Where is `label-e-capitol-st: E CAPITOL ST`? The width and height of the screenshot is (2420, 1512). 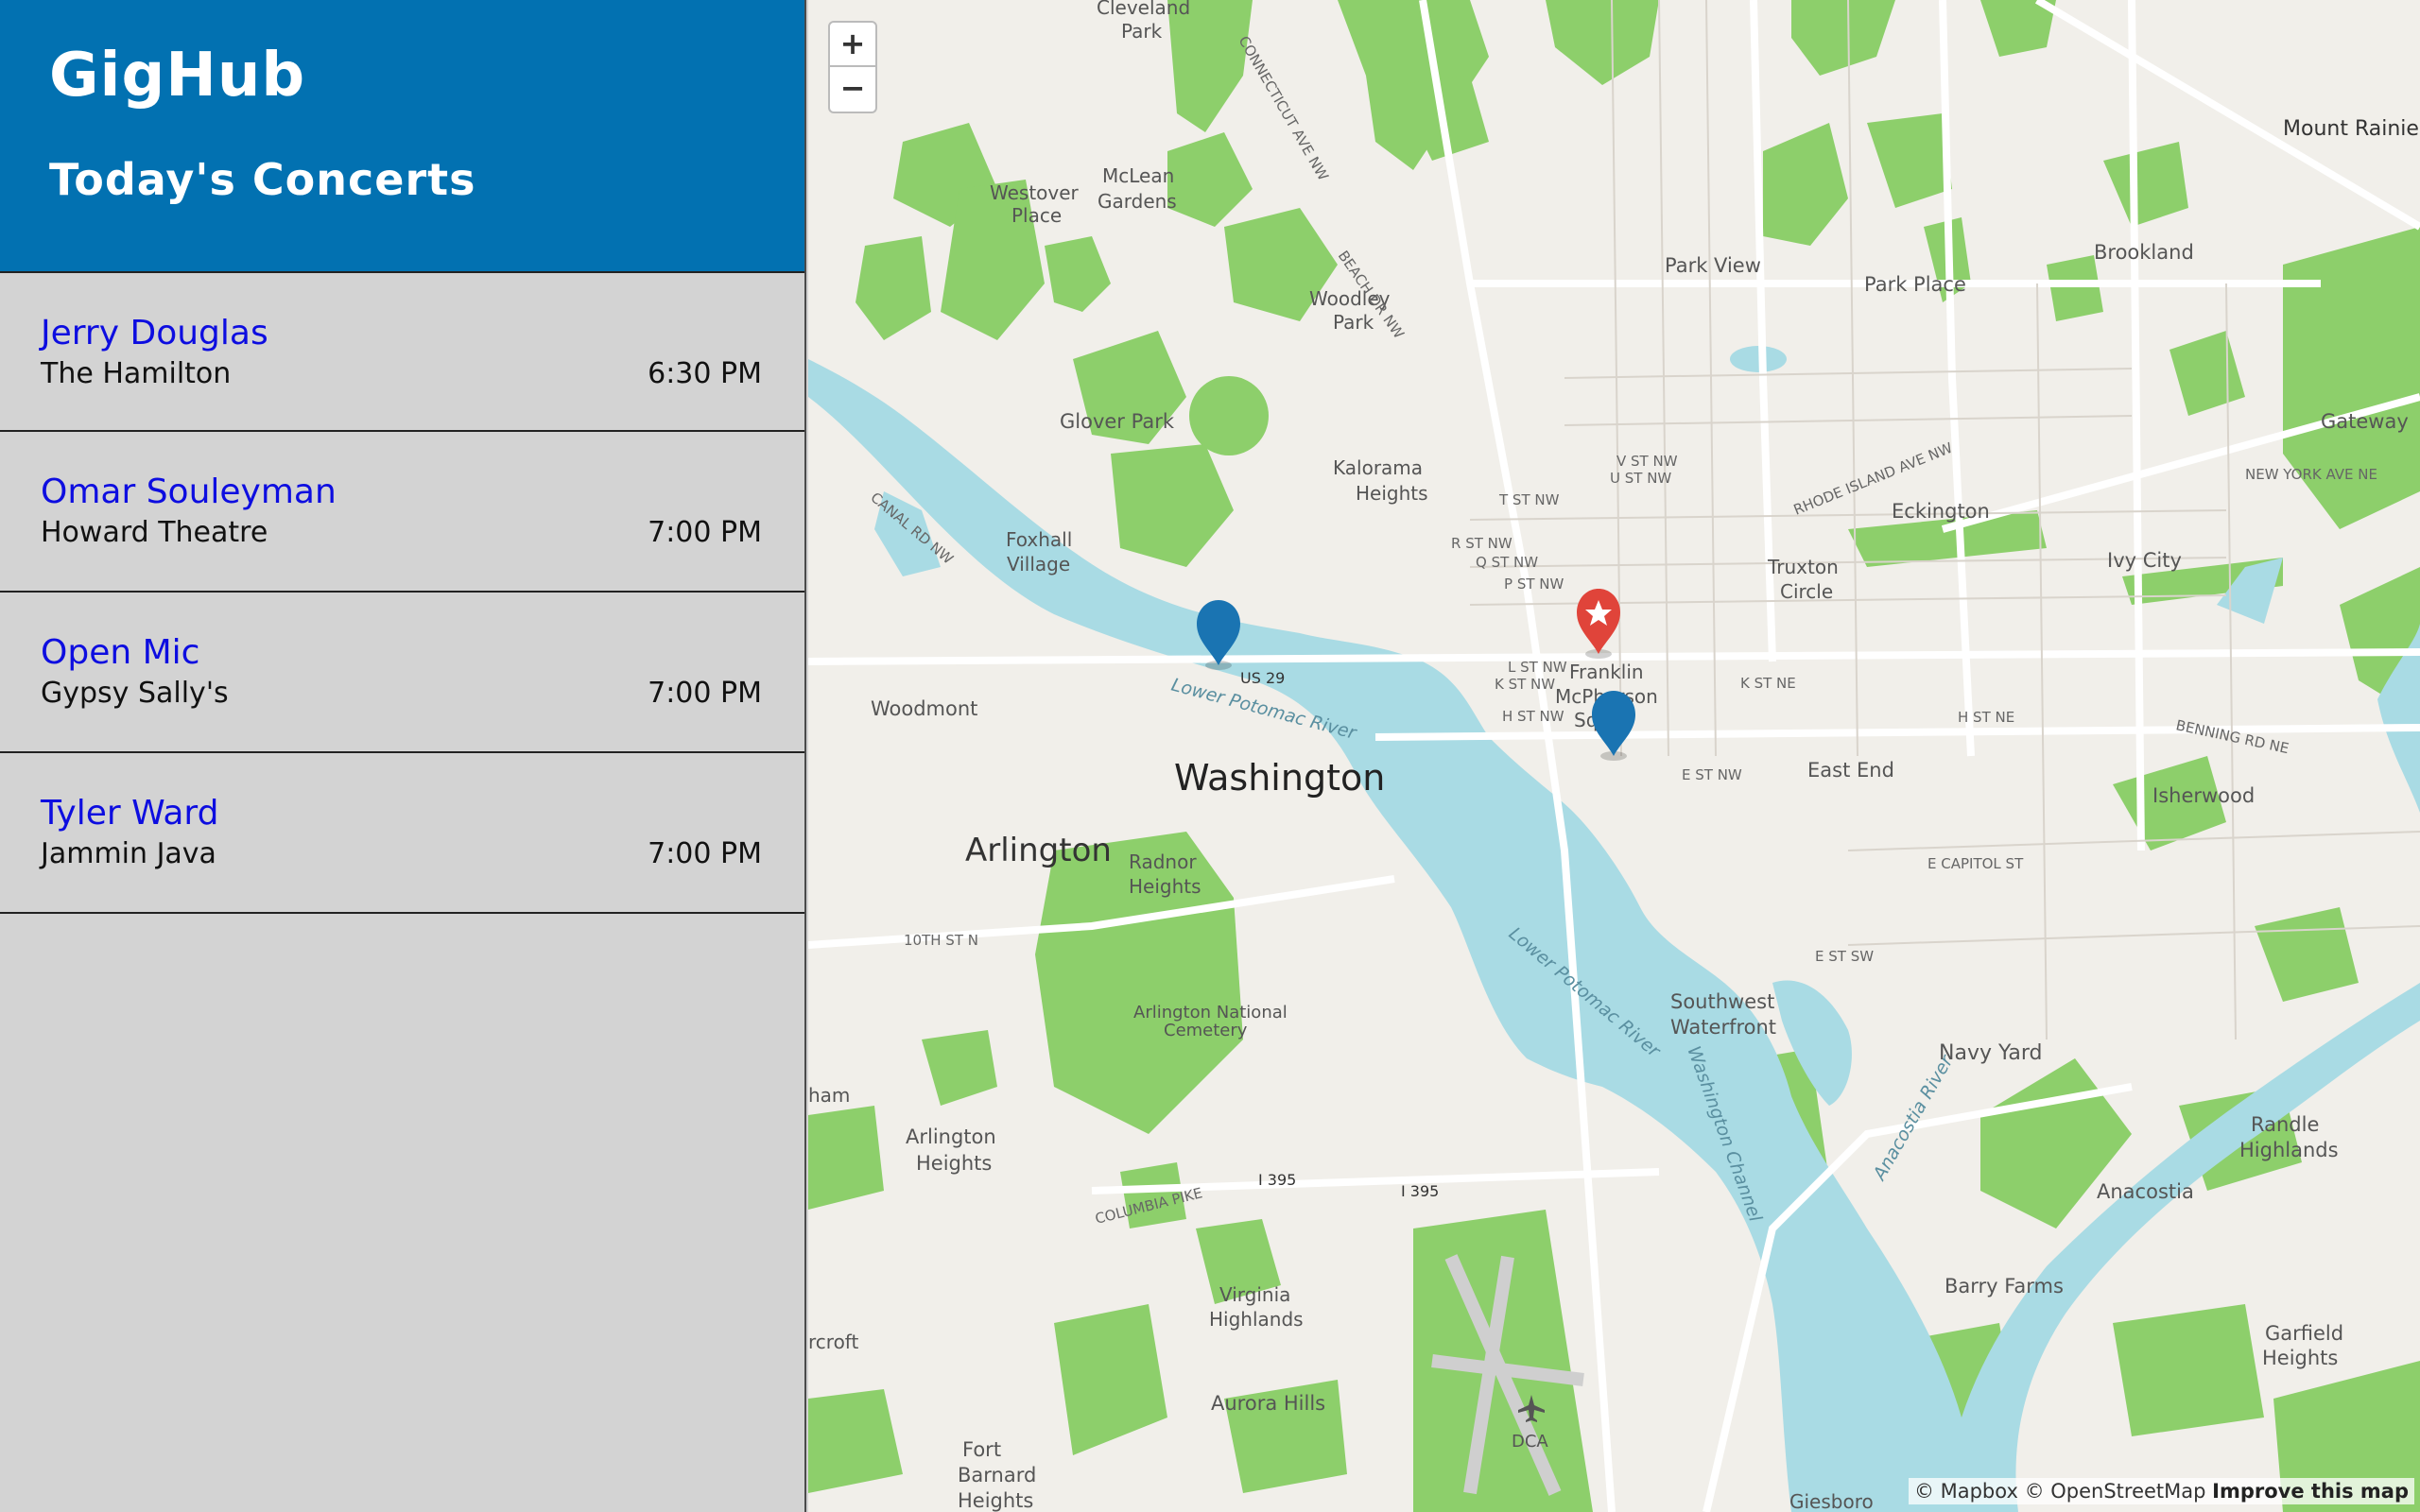
label-e-capitol-st: E CAPITOL ST is located at coordinates (1975, 863).